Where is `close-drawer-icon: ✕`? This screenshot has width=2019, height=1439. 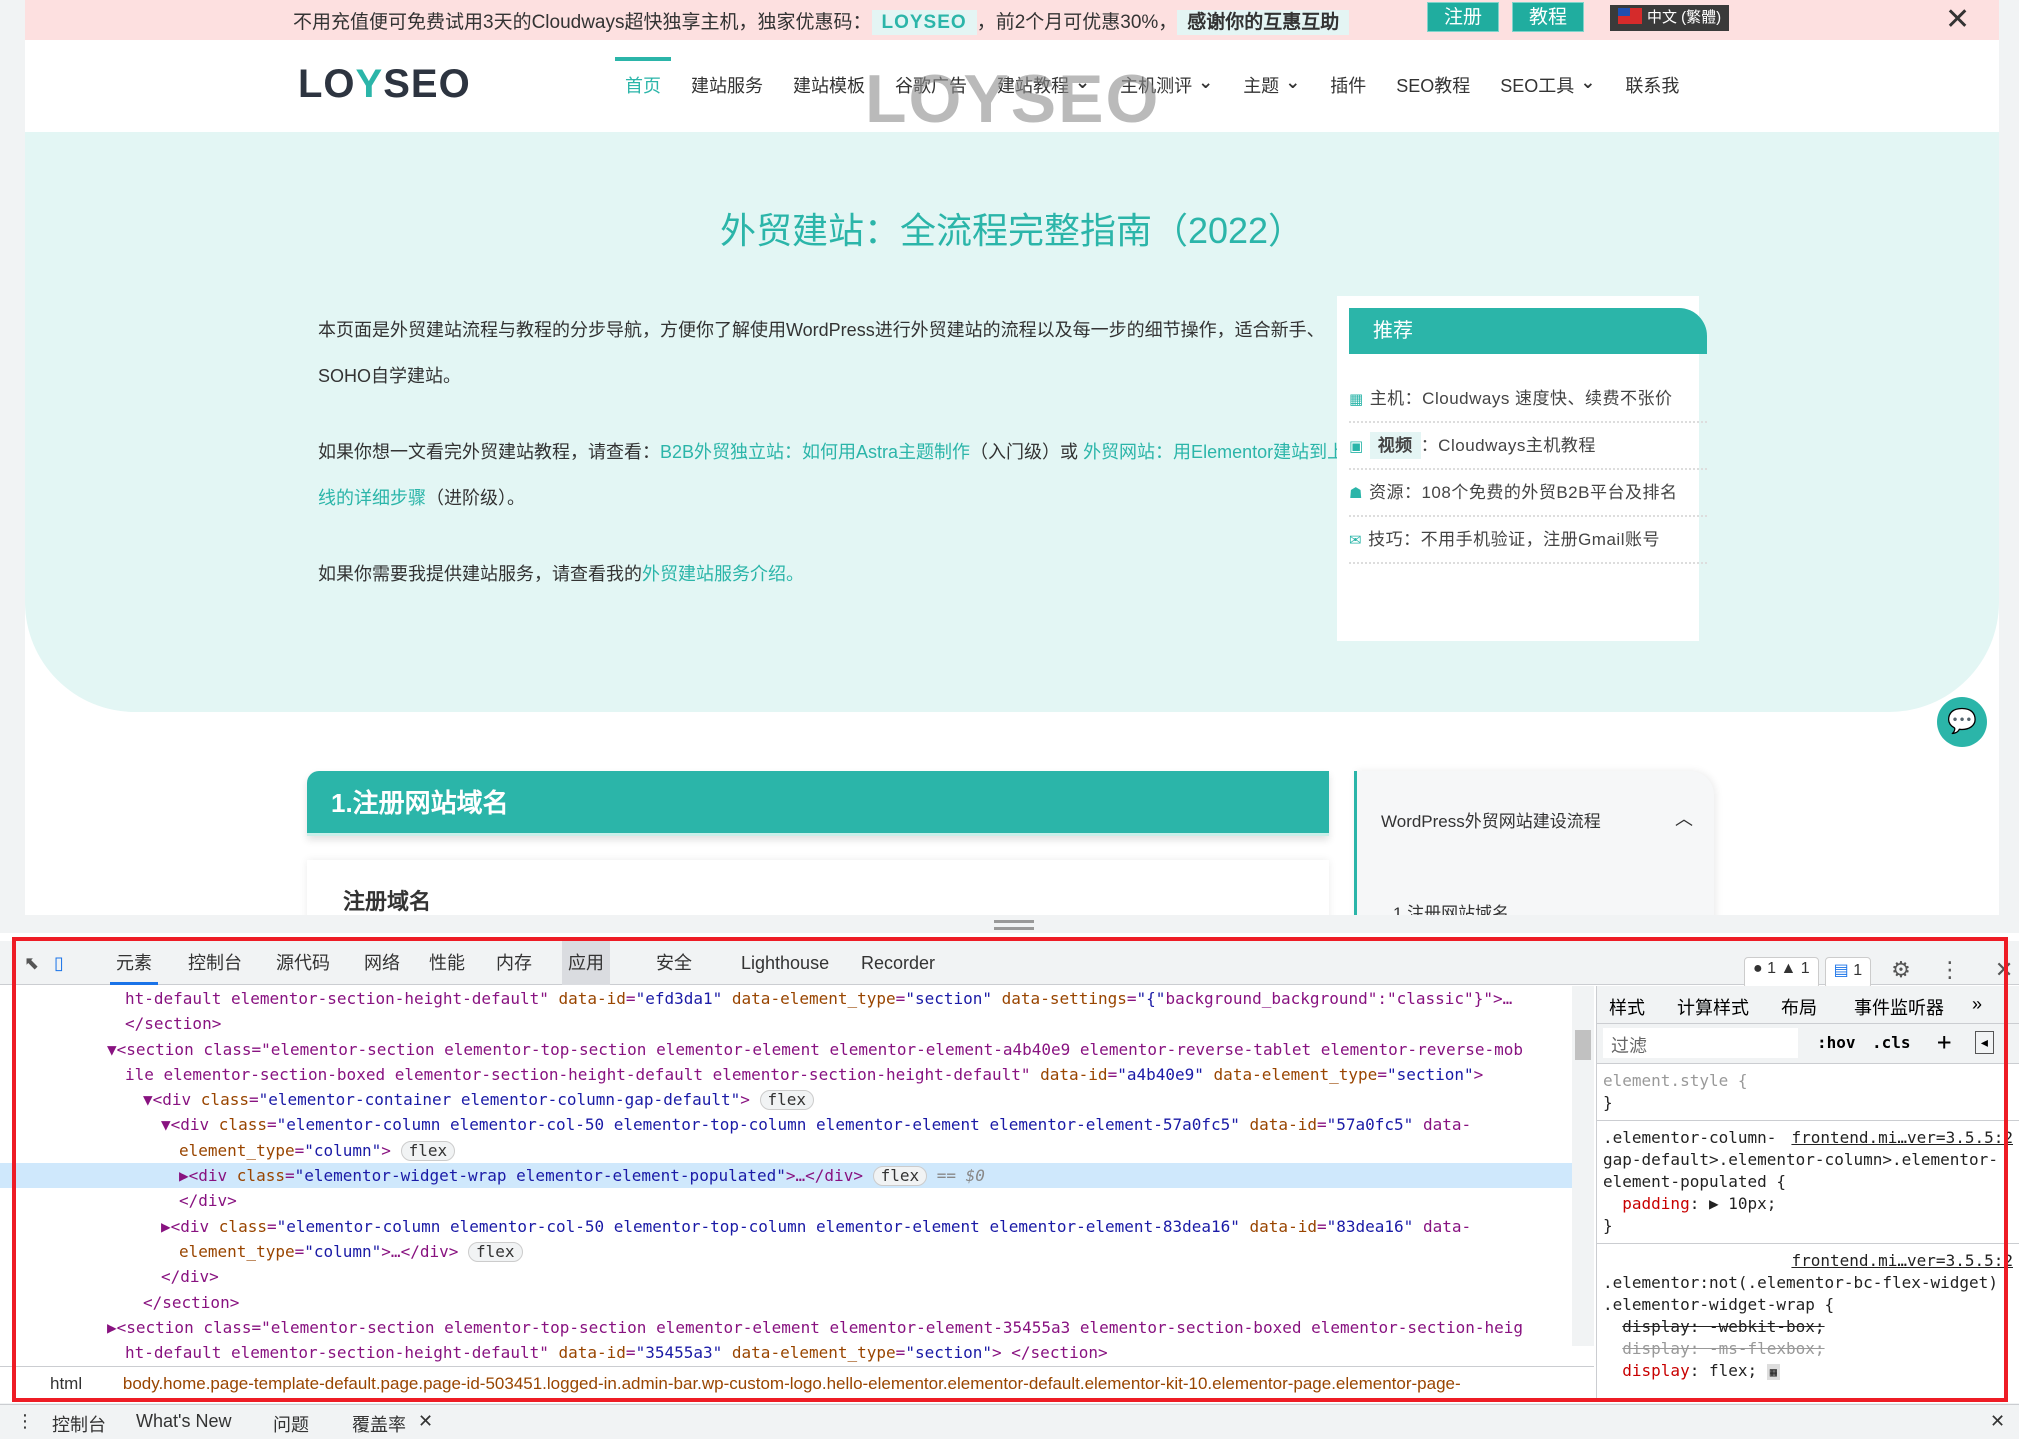
close-drawer-icon: ✕ is located at coordinates (1997, 1421).